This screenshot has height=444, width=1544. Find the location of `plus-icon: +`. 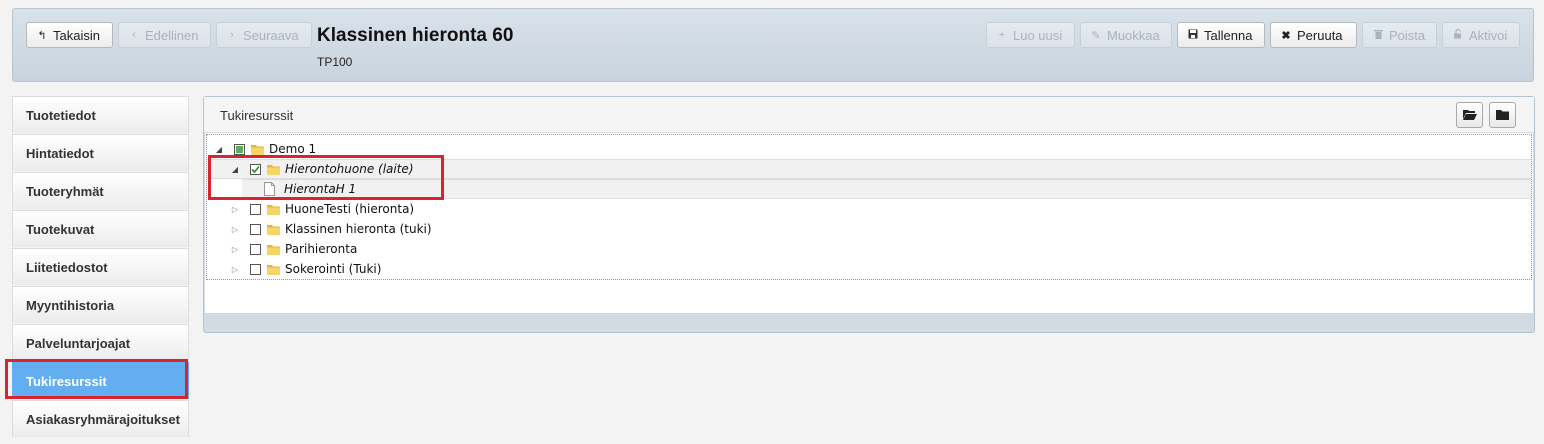

plus-icon: + is located at coordinates (1002, 35).